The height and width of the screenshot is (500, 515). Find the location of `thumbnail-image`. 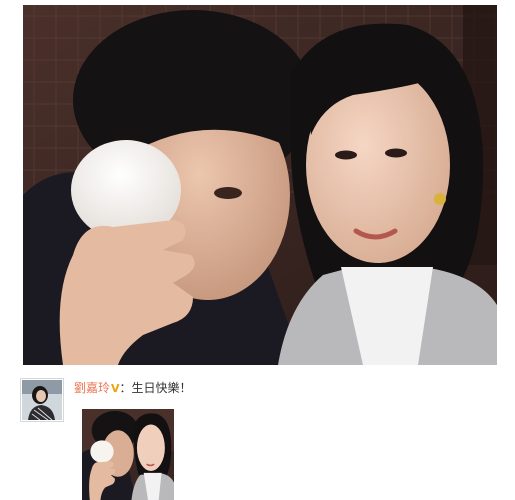

thumbnail-image is located at coordinates (128, 454).